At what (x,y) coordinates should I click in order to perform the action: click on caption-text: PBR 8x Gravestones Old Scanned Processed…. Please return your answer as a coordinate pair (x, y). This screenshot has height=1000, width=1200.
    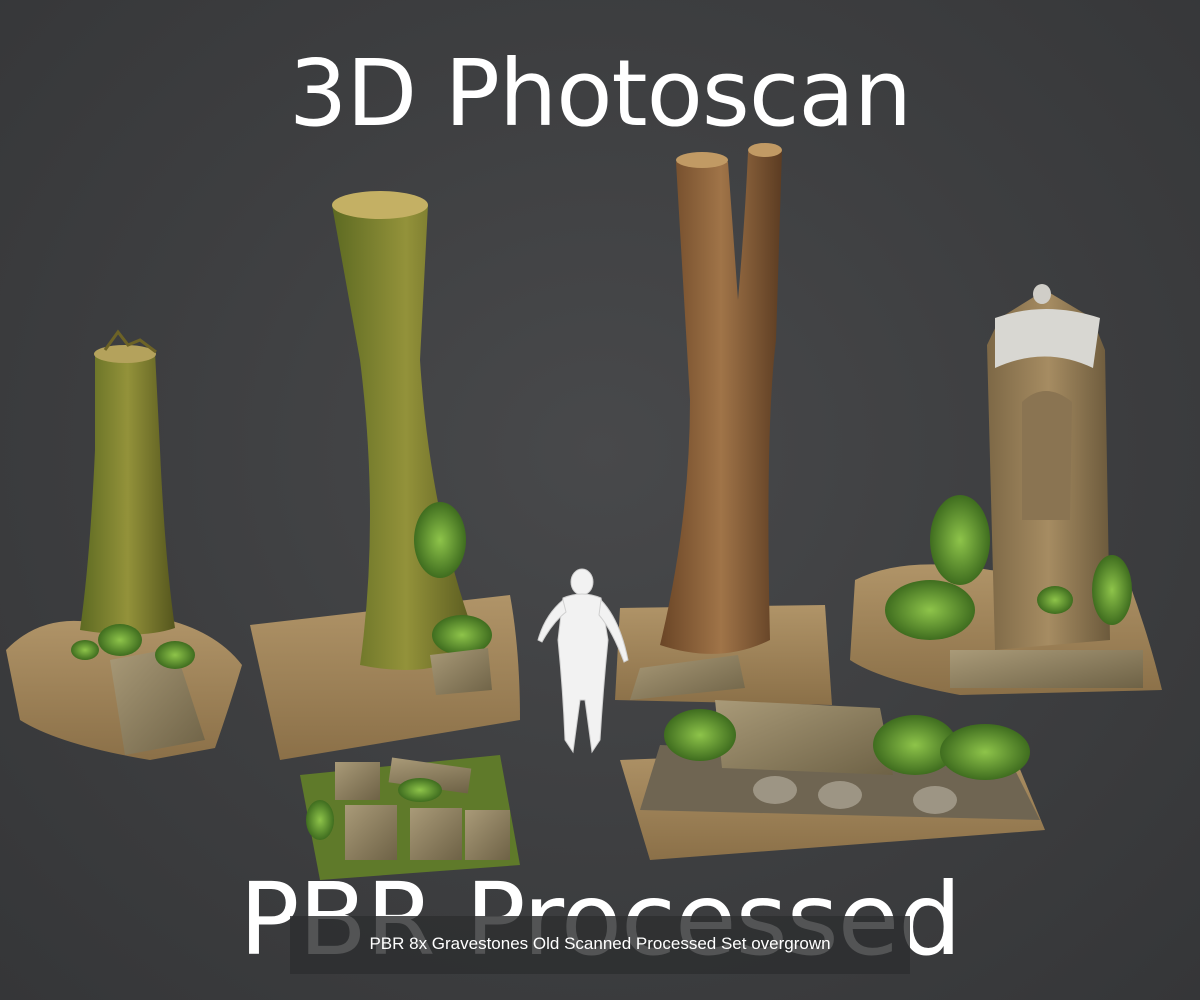
    Looking at the image, I should click on (600, 943).